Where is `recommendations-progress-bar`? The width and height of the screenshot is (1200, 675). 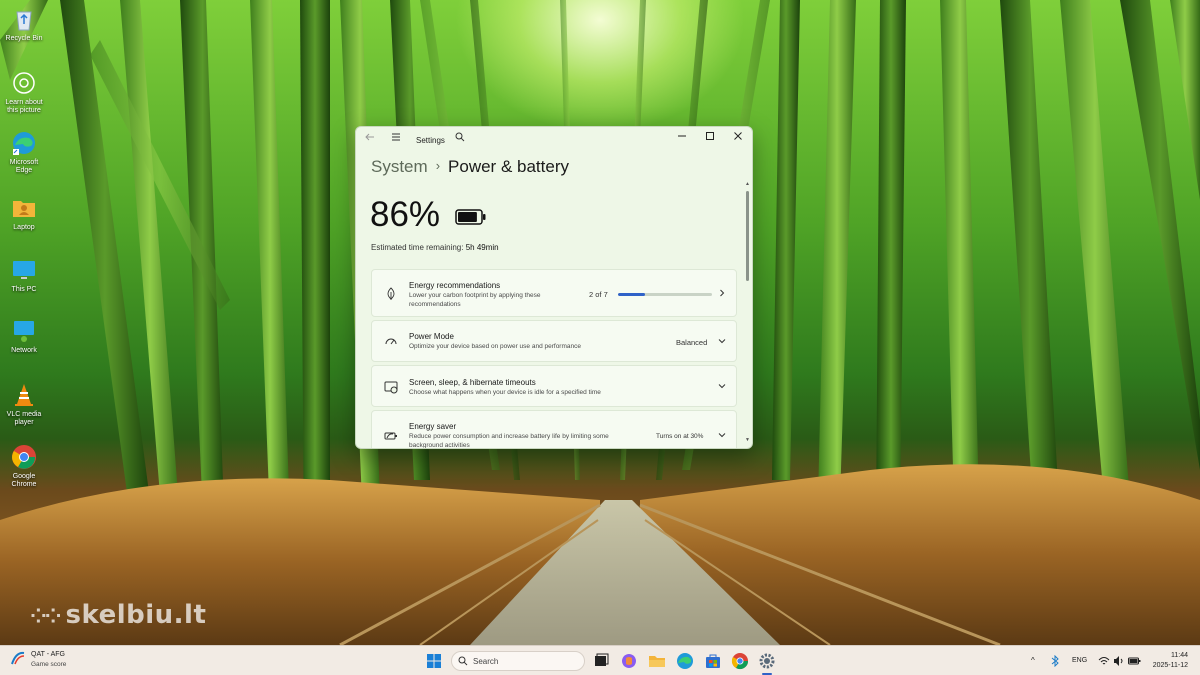
recommendations-progress-bar is located at coordinates (665, 294).